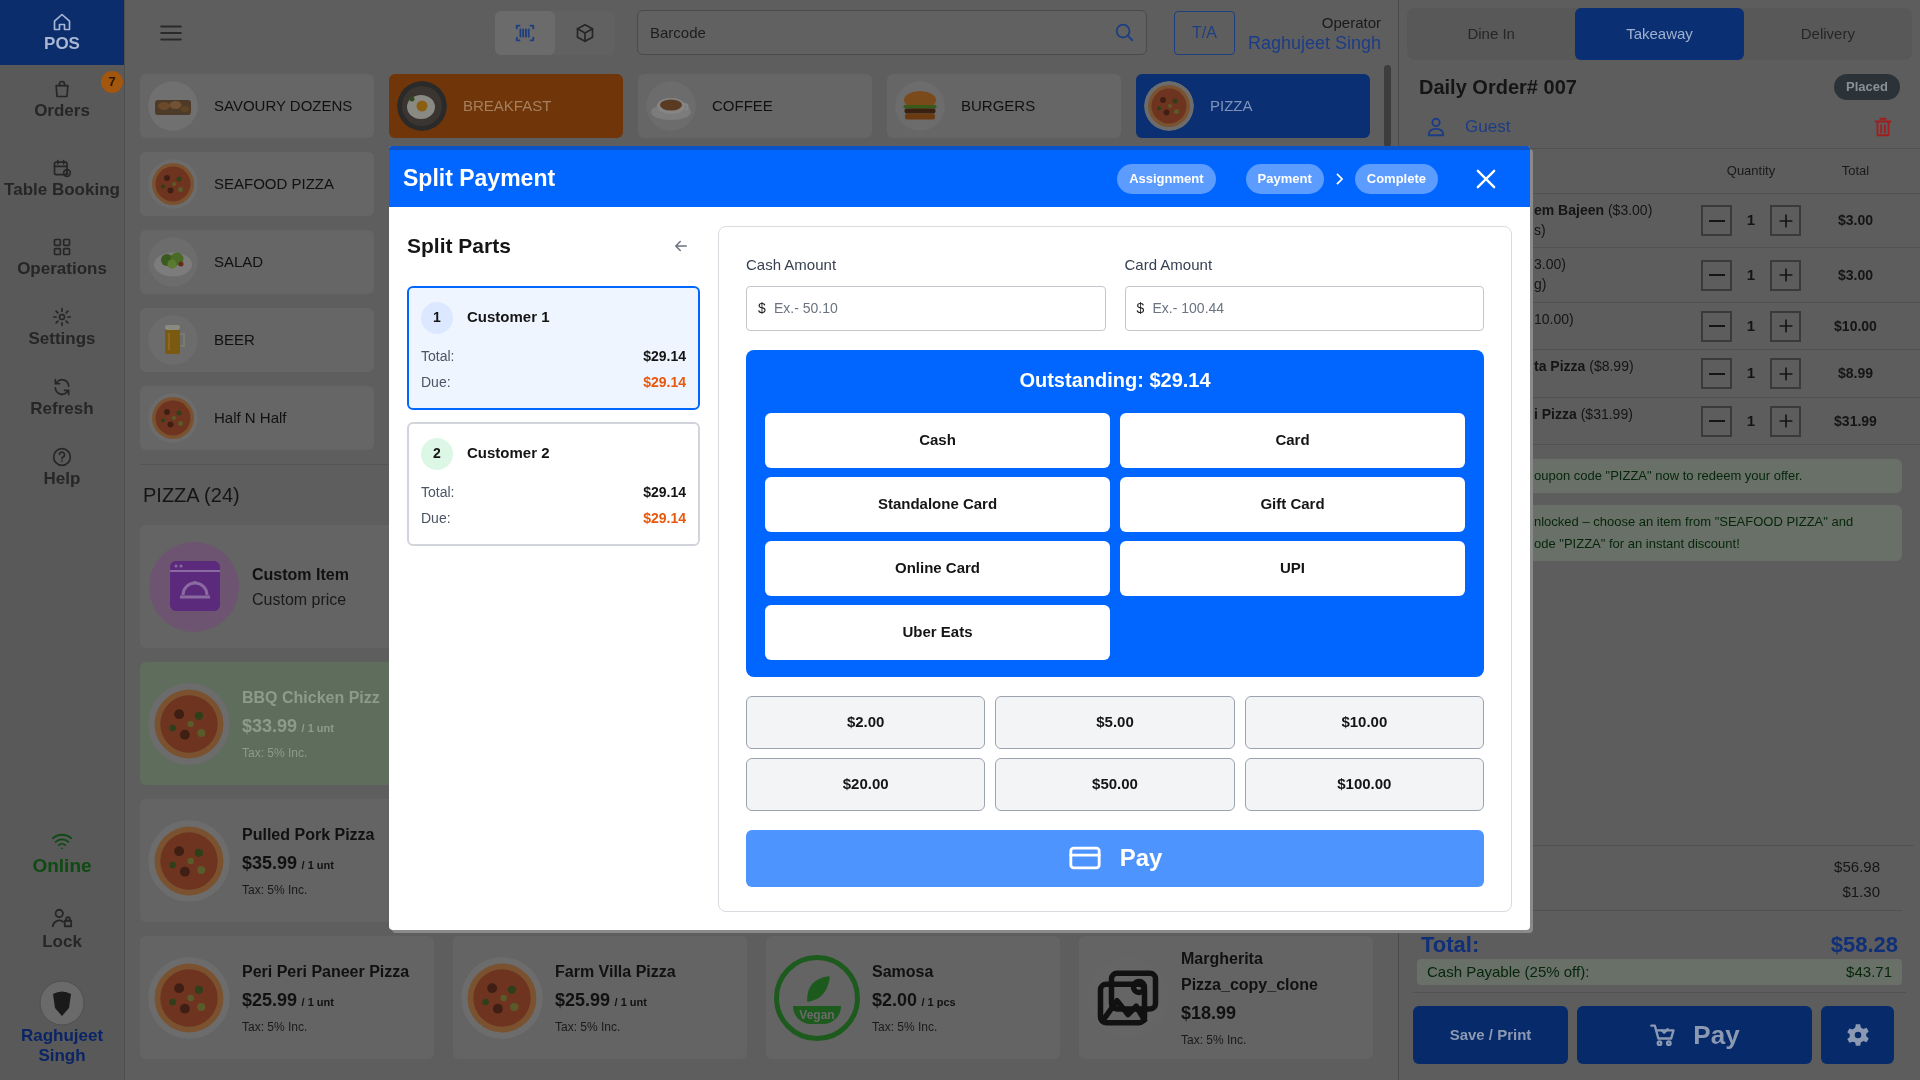 The image size is (1920, 1080). What do you see at coordinates (257, 340) in the screenshot?
I see `category-tile: BEER` at bounding box center [257, 340].